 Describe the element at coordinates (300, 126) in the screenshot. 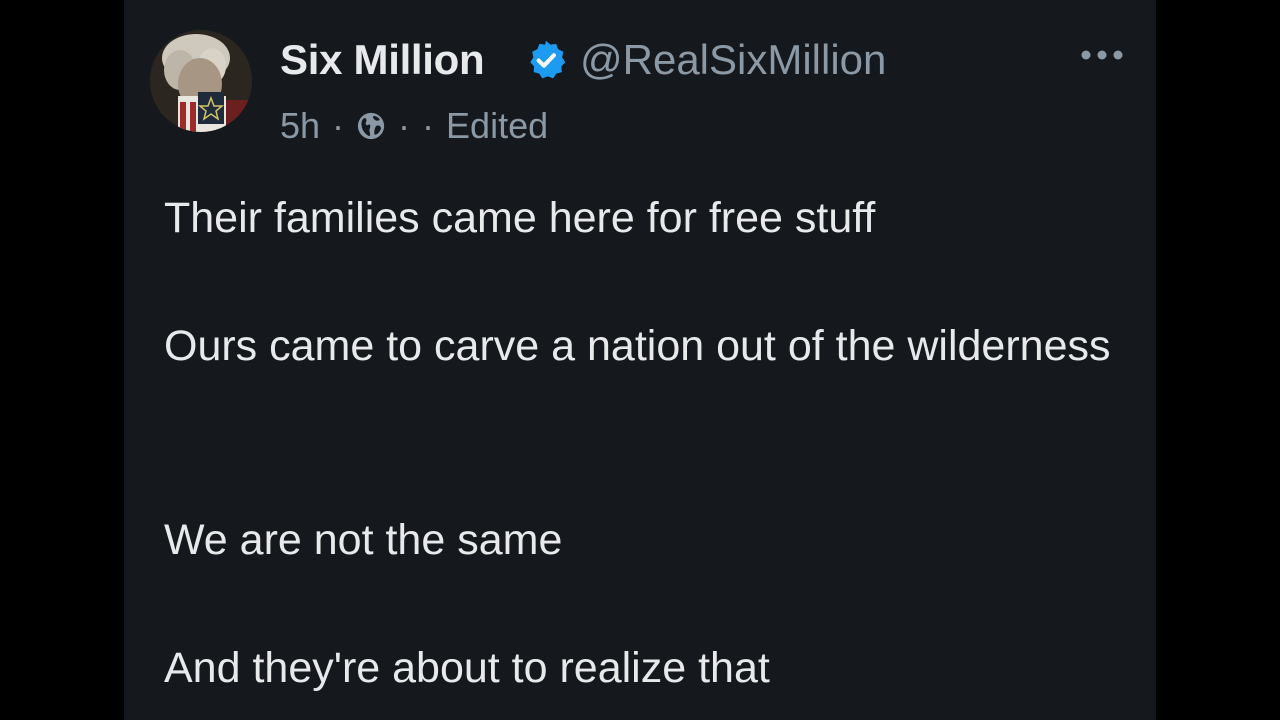

I see `post-timestamp: 5h` at that location.